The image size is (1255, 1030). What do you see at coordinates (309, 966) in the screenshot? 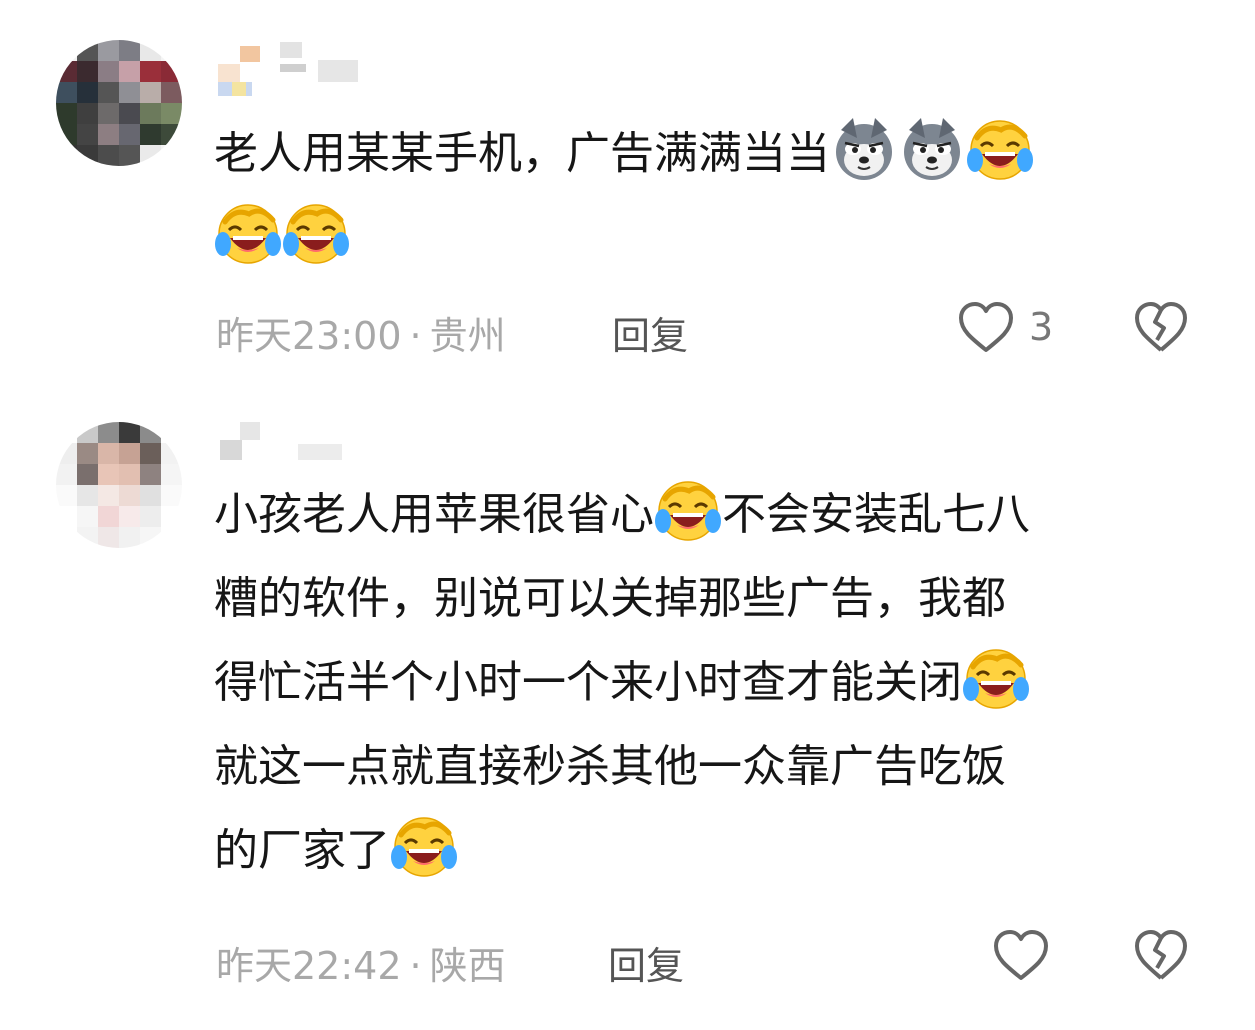
I see `comment-time: 昨天22:42` at bounding box center [309, 966].